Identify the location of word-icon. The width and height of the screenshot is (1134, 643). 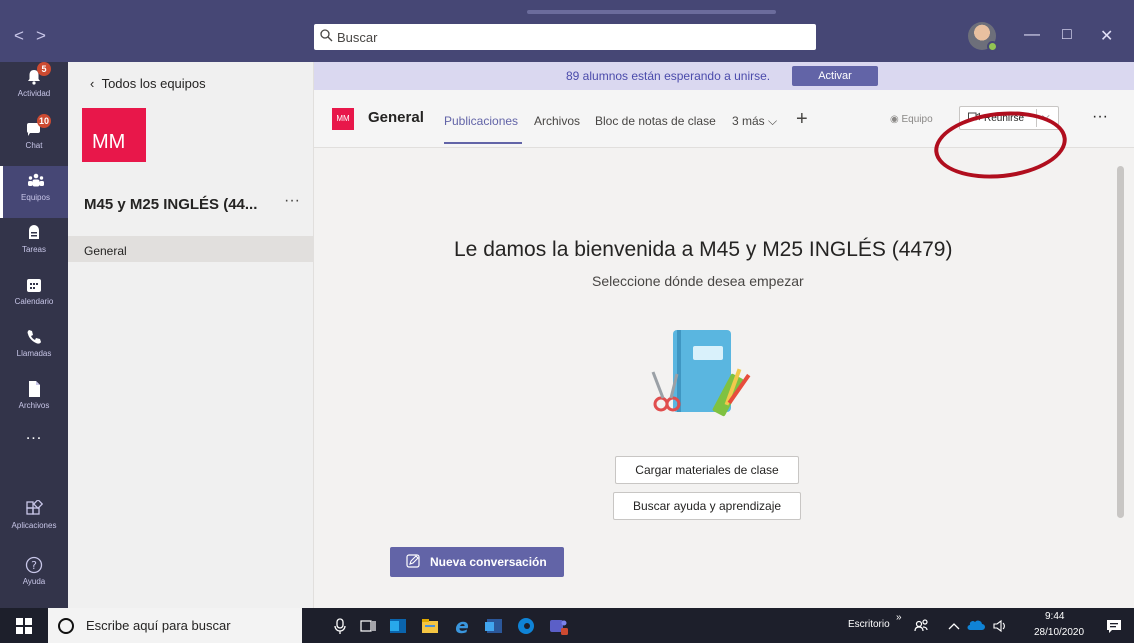
(494, 626).